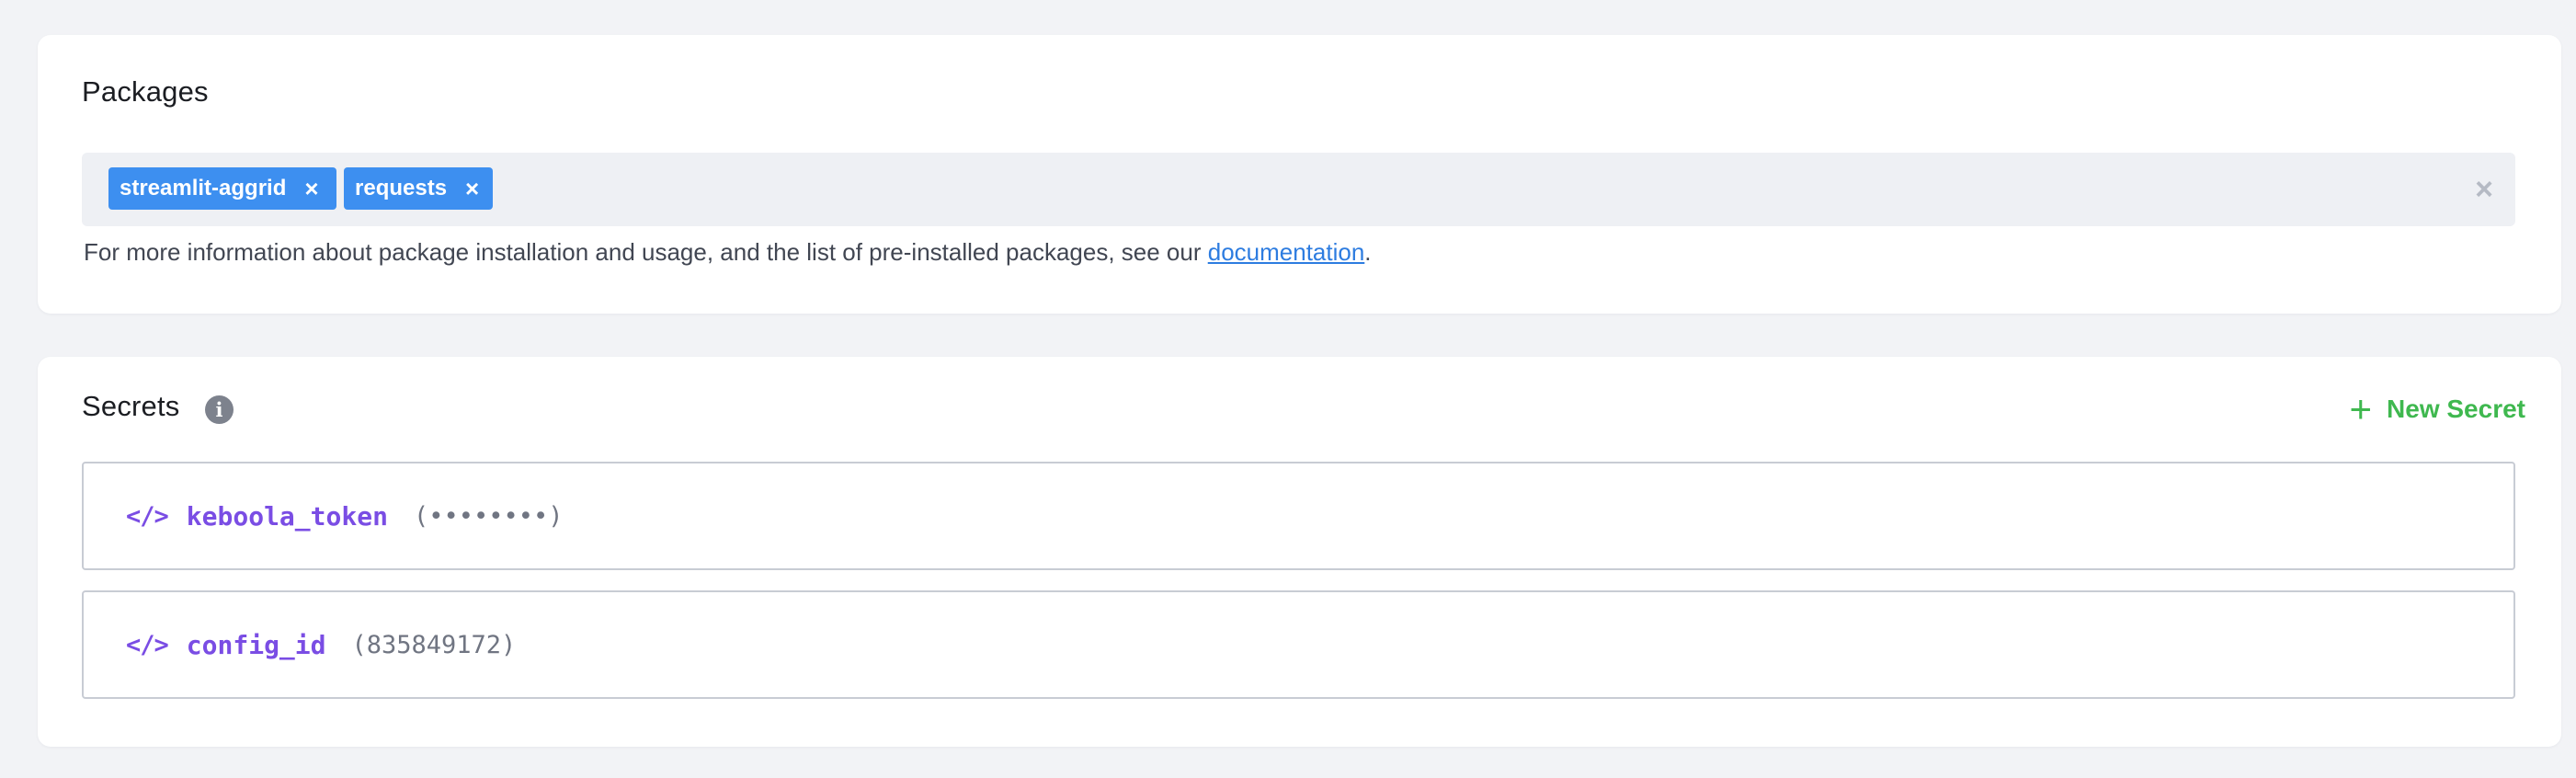  I want to click on helper-text-suffix: ., so click(1368, 252).